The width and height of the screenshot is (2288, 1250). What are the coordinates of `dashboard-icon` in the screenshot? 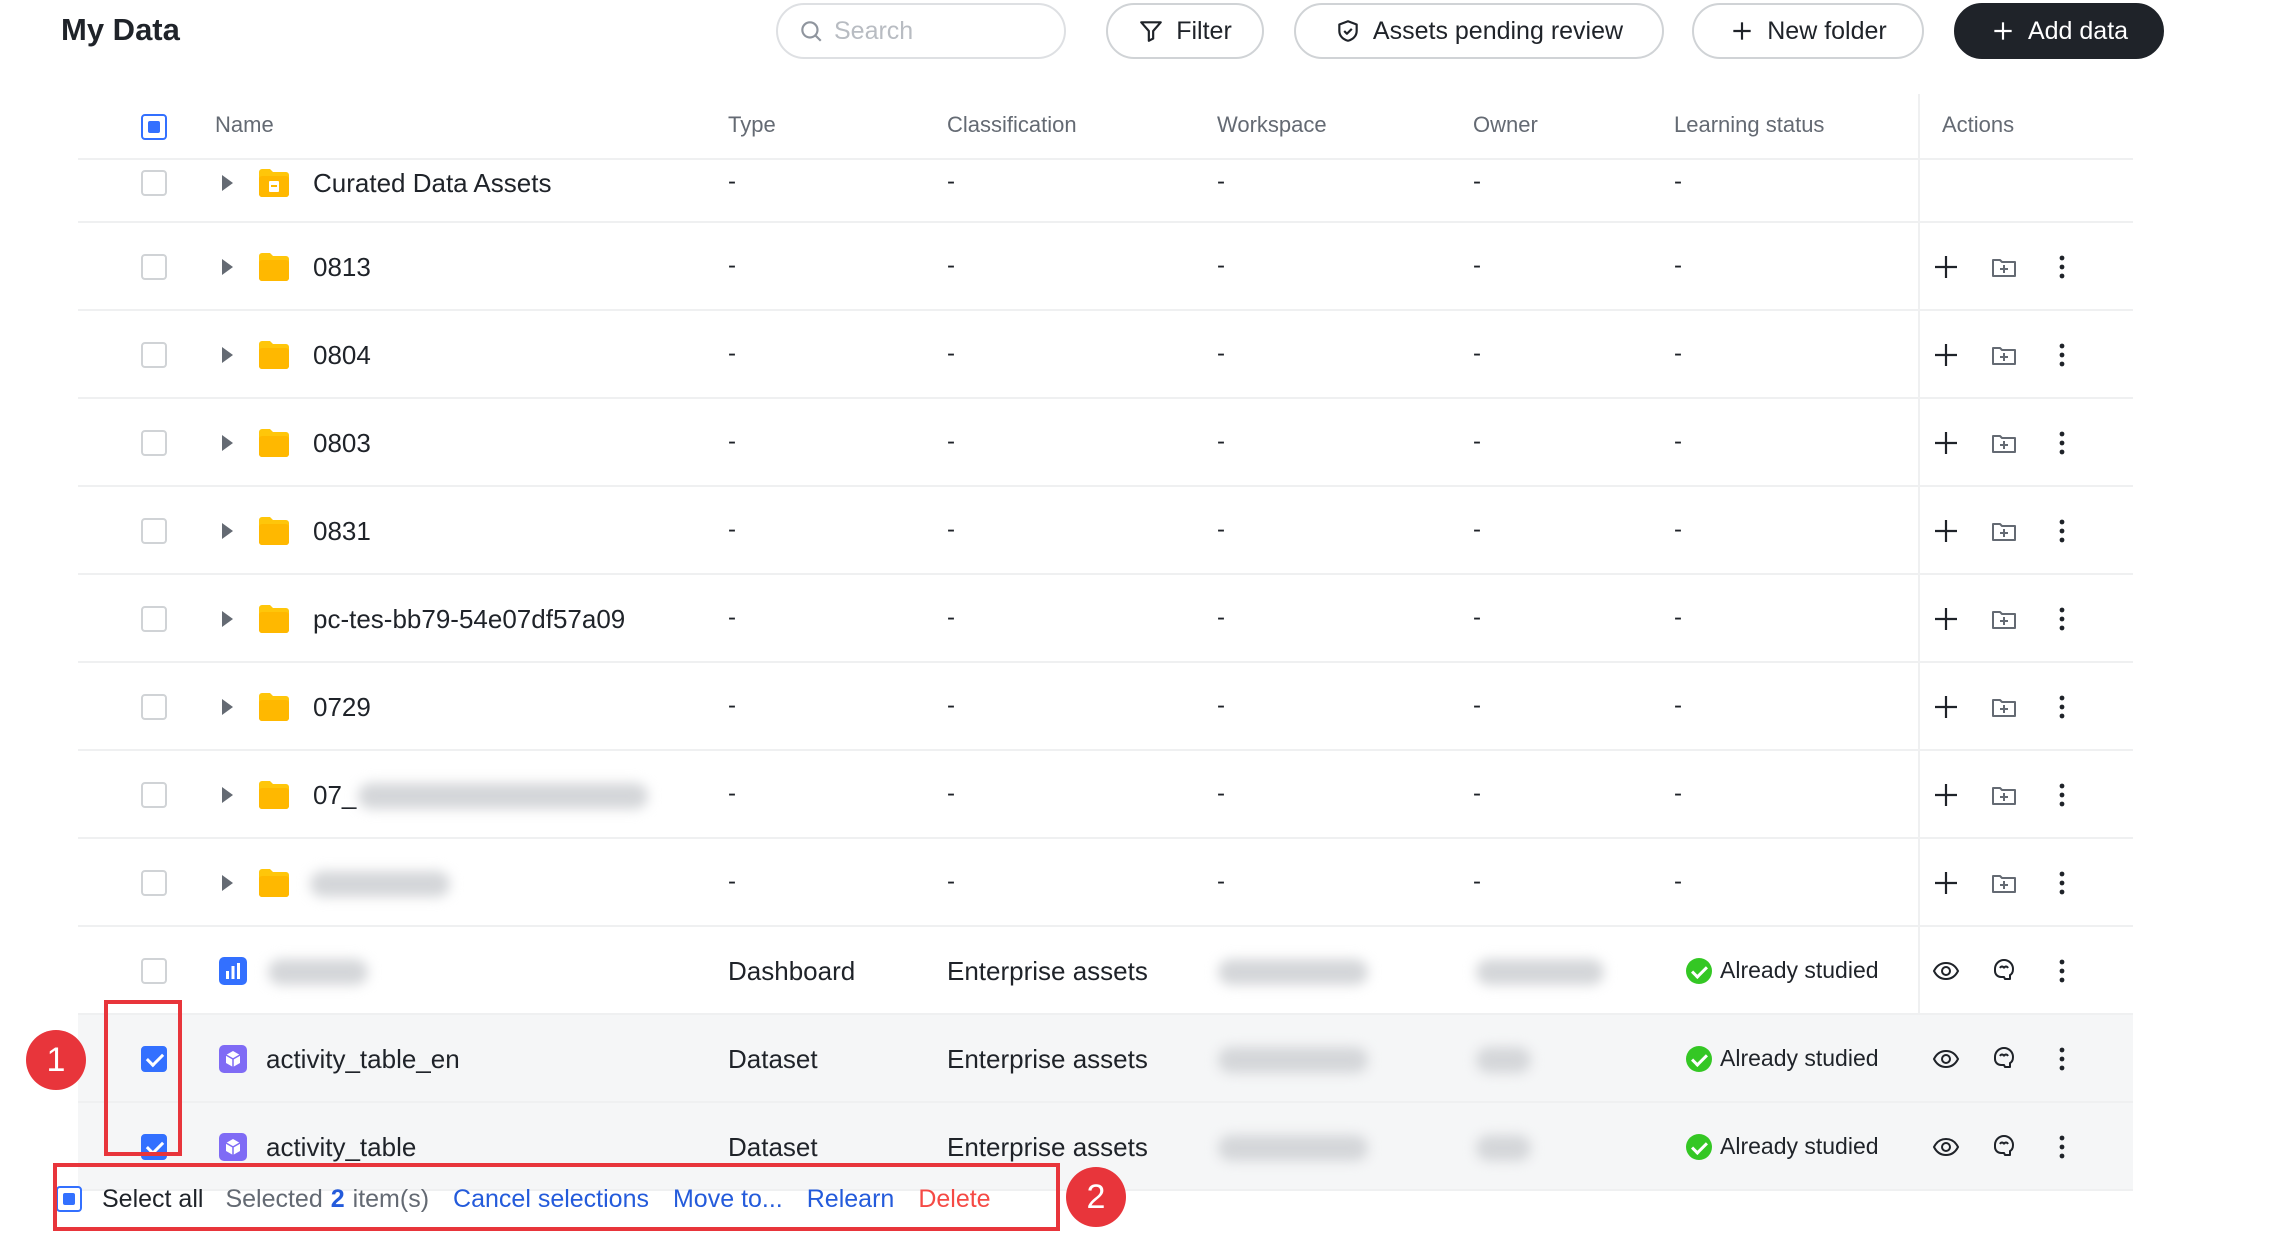 It's located at (233, 971).